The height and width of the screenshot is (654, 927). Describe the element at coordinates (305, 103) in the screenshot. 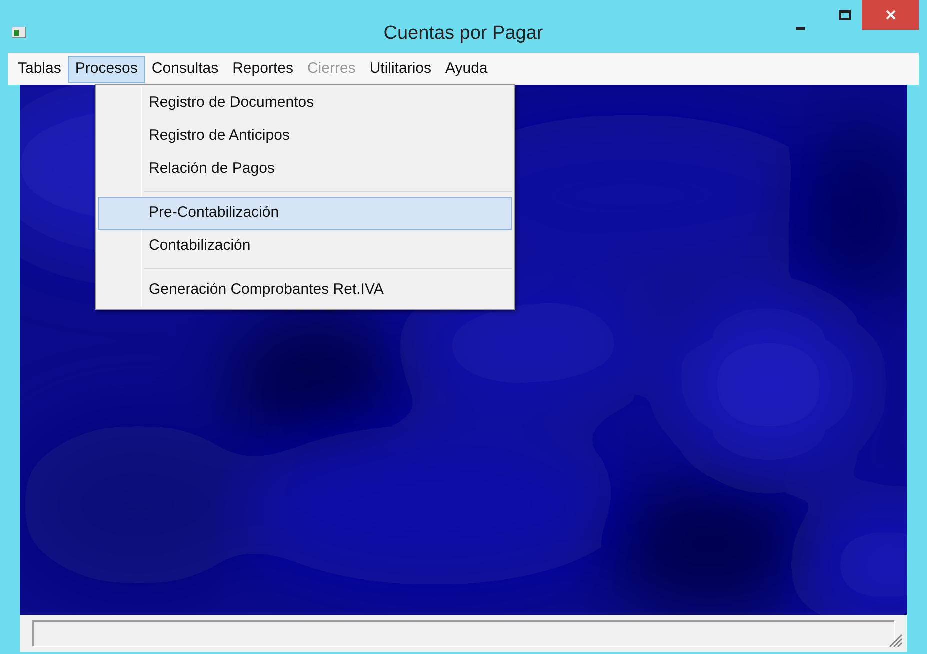

I see `dropdown-item: Registro de Documentos` at that location.